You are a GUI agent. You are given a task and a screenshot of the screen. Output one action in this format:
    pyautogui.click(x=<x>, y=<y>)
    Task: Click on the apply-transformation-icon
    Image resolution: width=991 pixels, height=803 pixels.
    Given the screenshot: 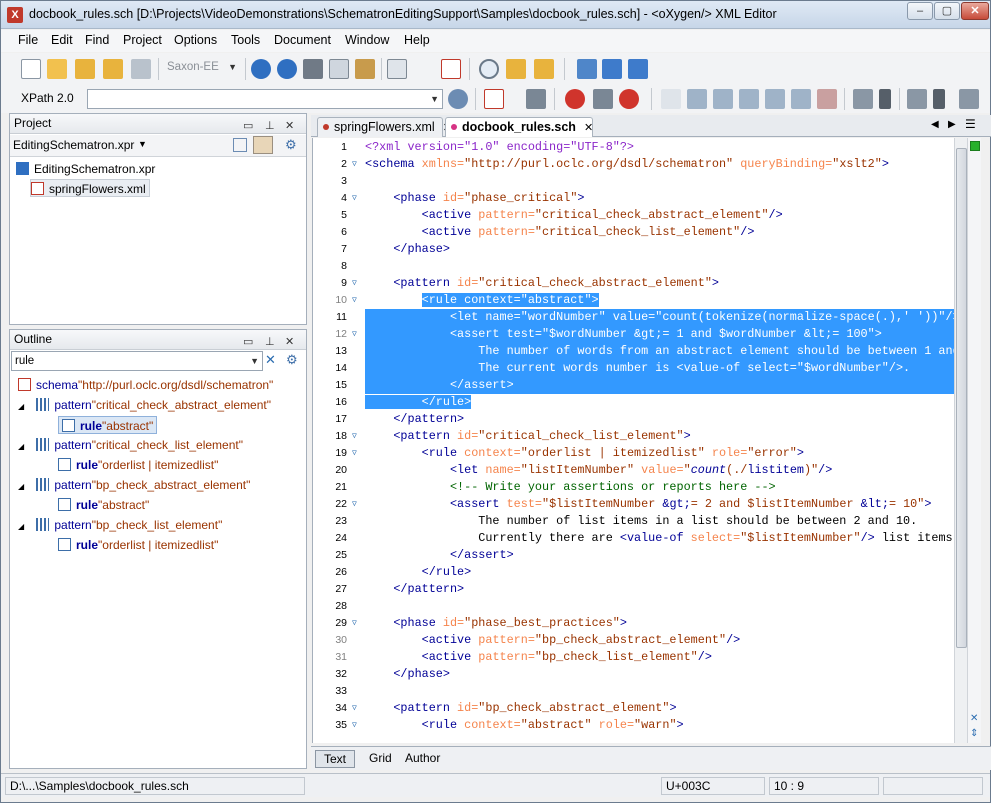 What is the action you would take?
    pyautogui.click(x=575, y=99)
    